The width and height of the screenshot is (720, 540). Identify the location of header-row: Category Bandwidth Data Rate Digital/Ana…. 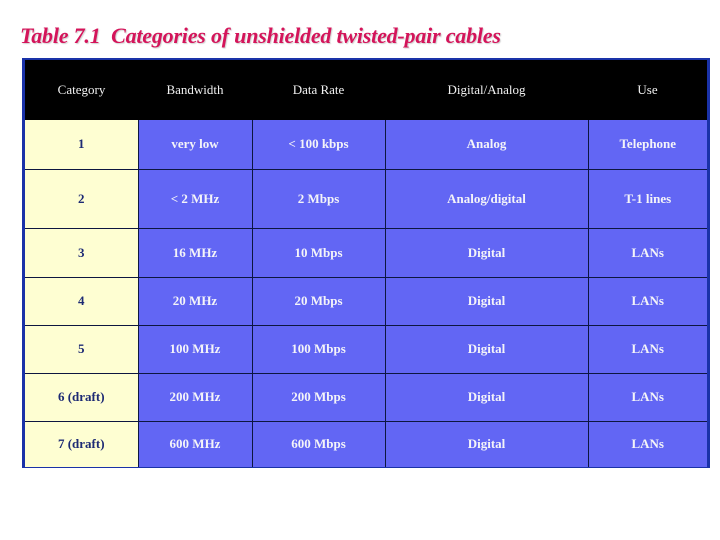
(366, 90).